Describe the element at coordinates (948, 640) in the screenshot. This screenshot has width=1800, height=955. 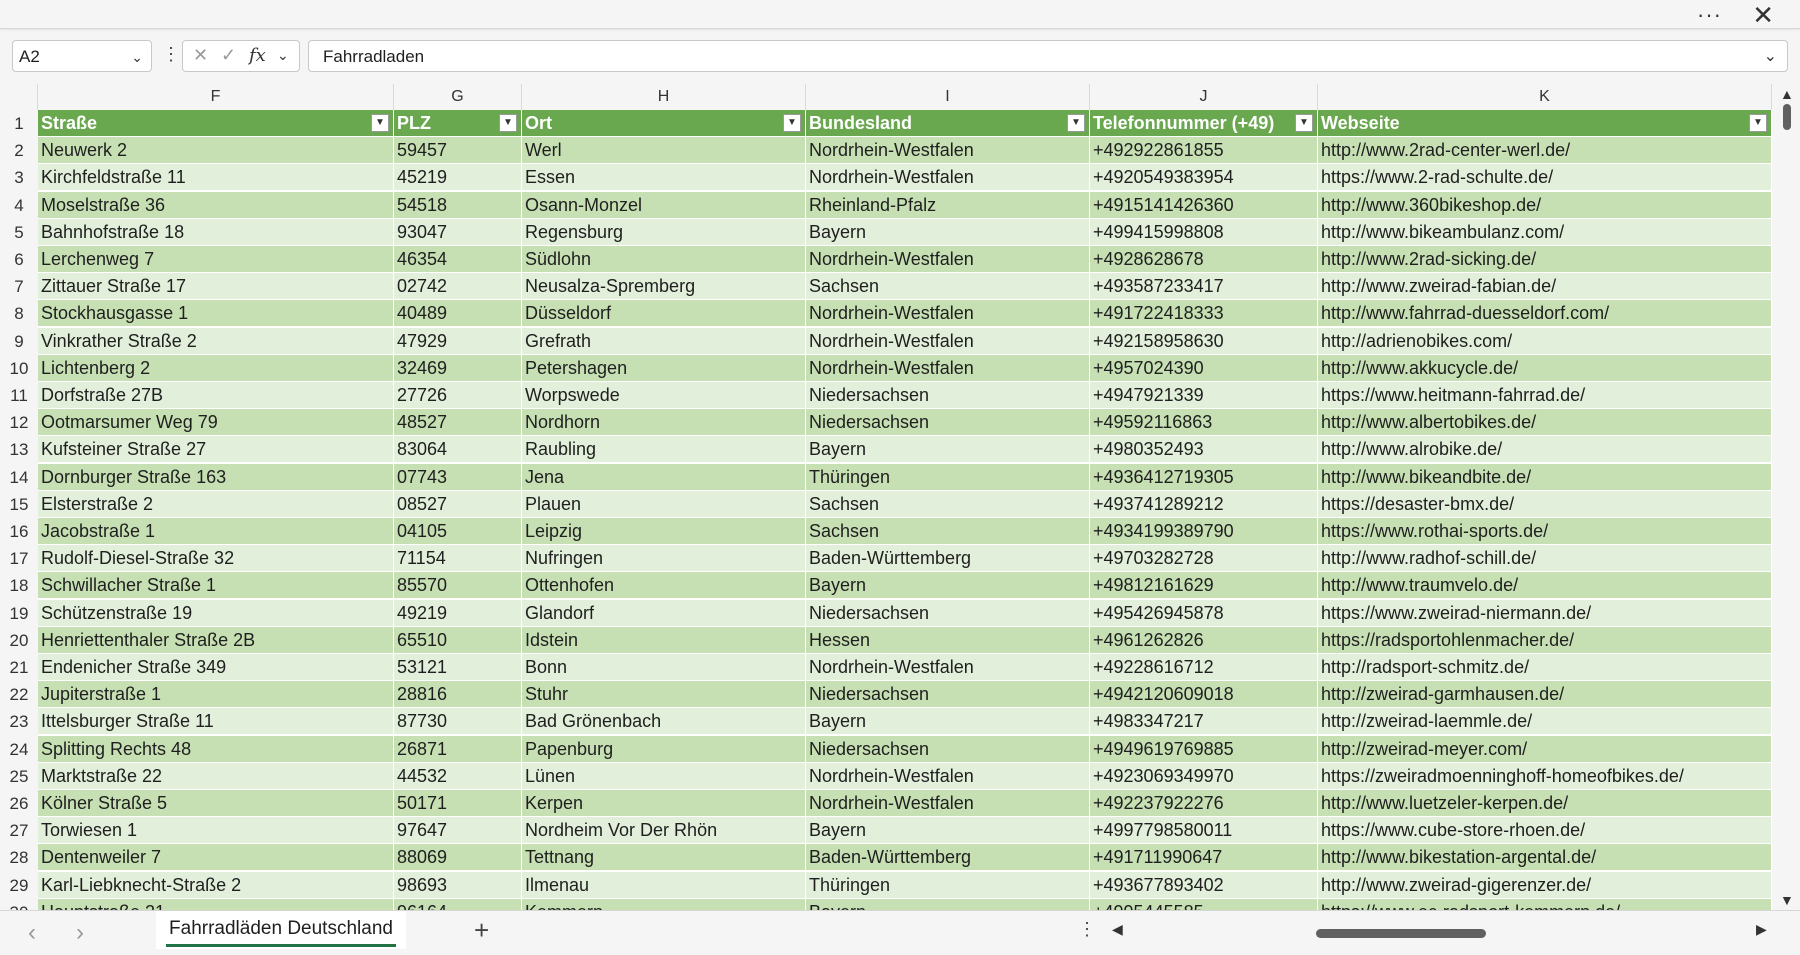
I see `table-cell: Hessen` at that location.